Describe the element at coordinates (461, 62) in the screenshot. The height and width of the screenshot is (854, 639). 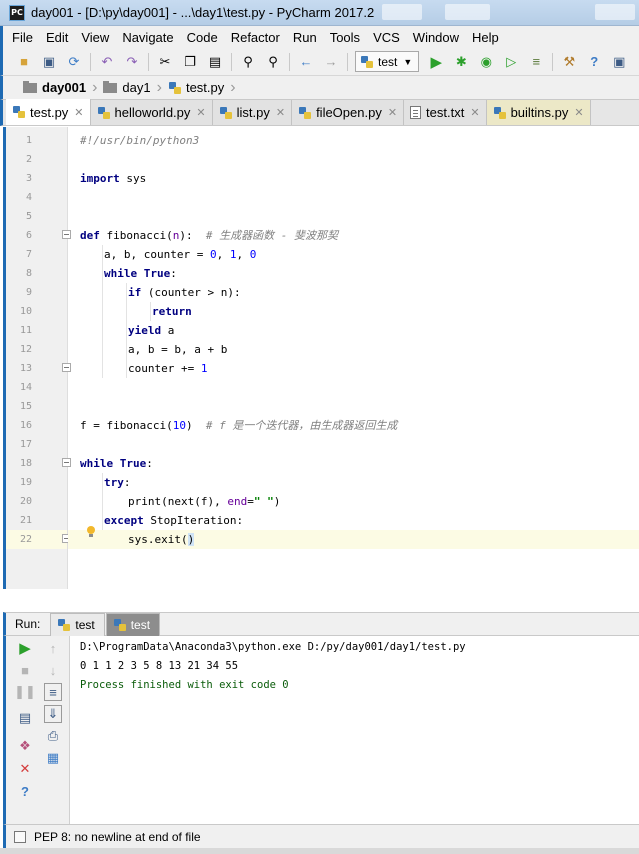
I see `debug-icon: ✱` at that location.